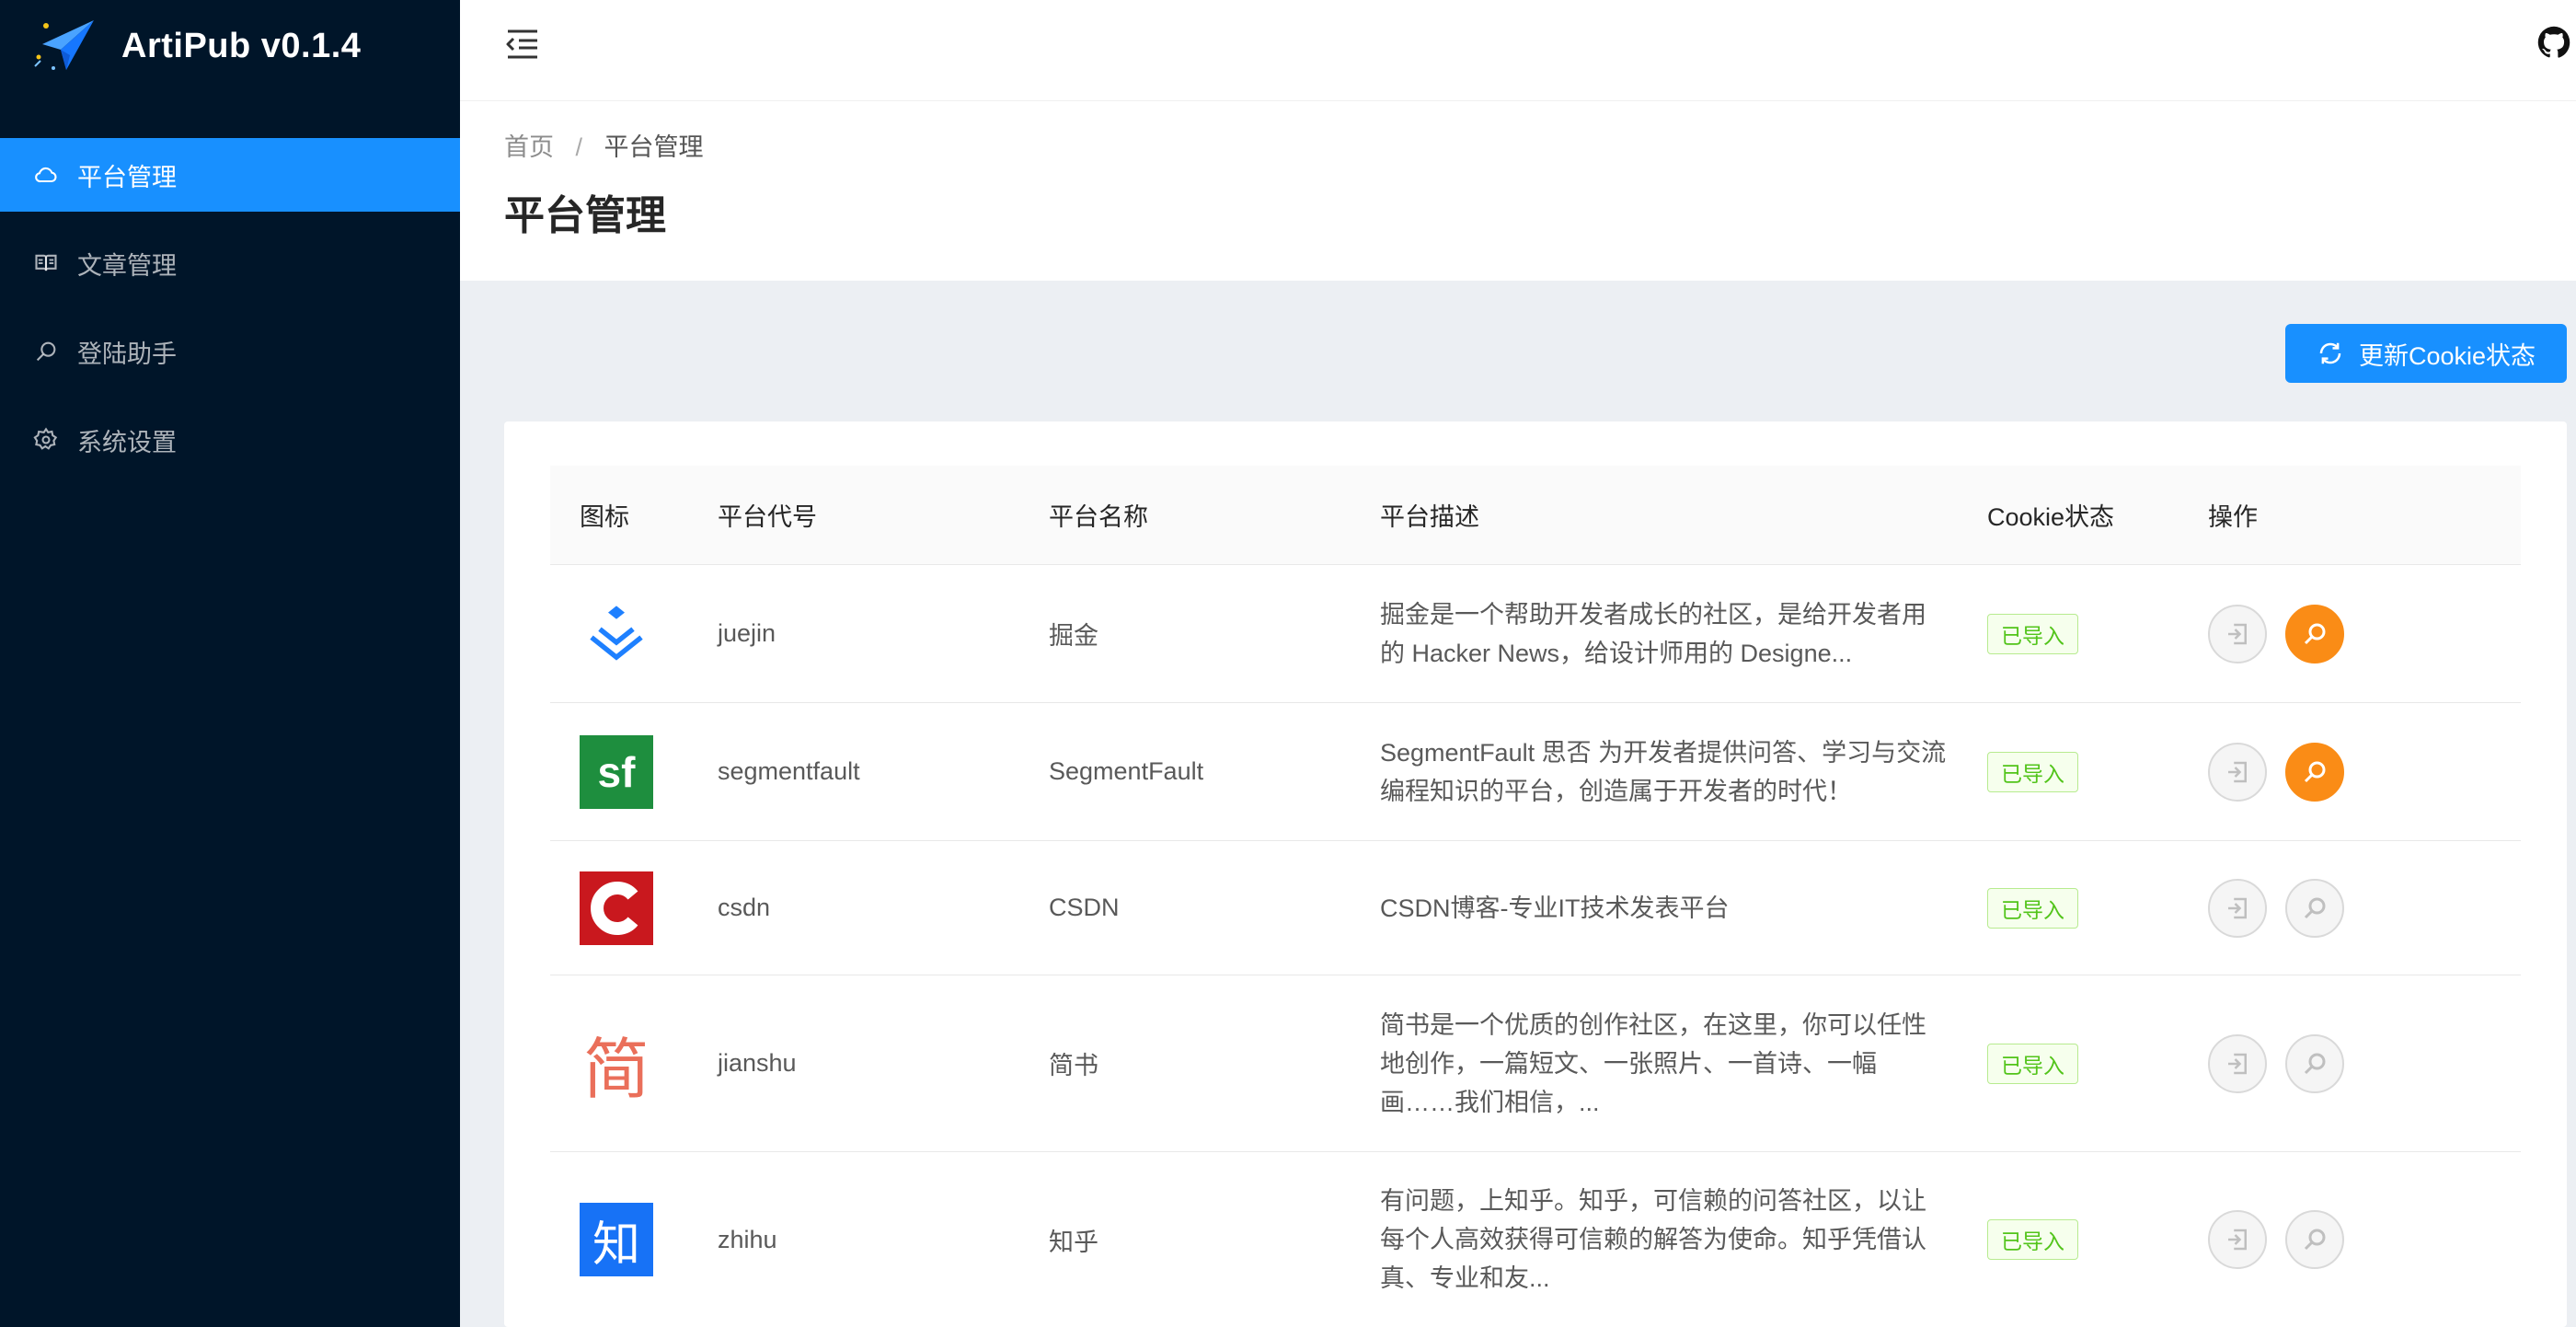  What do you see at coordinates (1126, 771) in the screenshot?
I see `platform-name: SegmentFault` at bounding box center [1126, 771].